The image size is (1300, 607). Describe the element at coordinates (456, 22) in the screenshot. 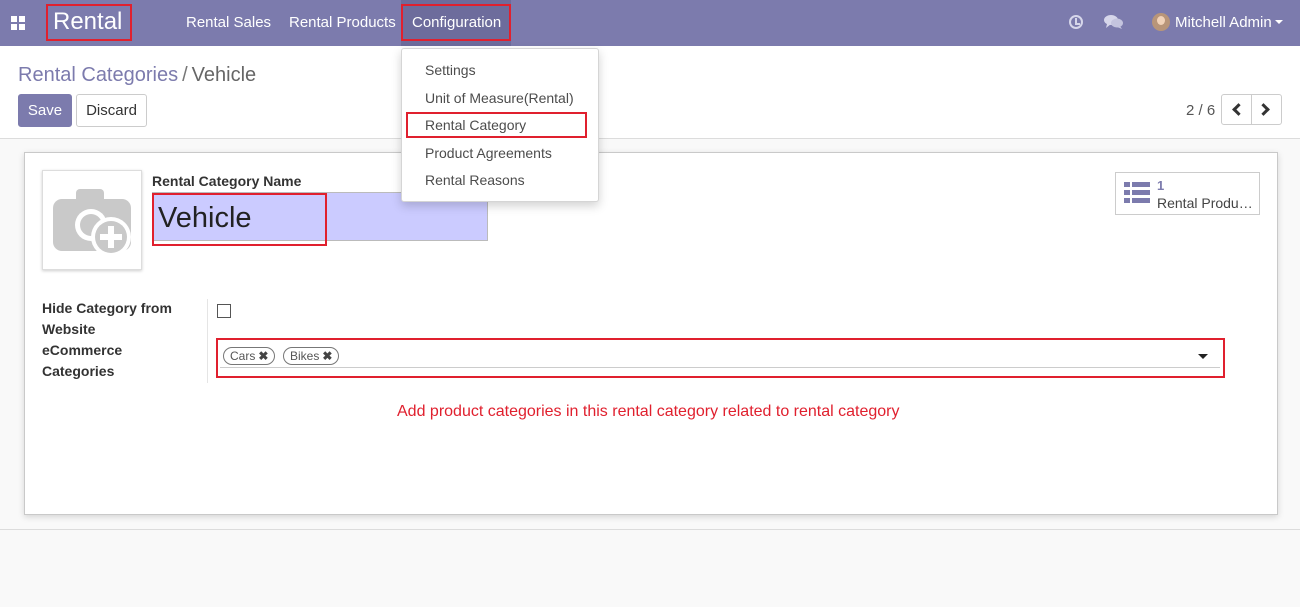

I see `configuration-highlight-box` at that location.